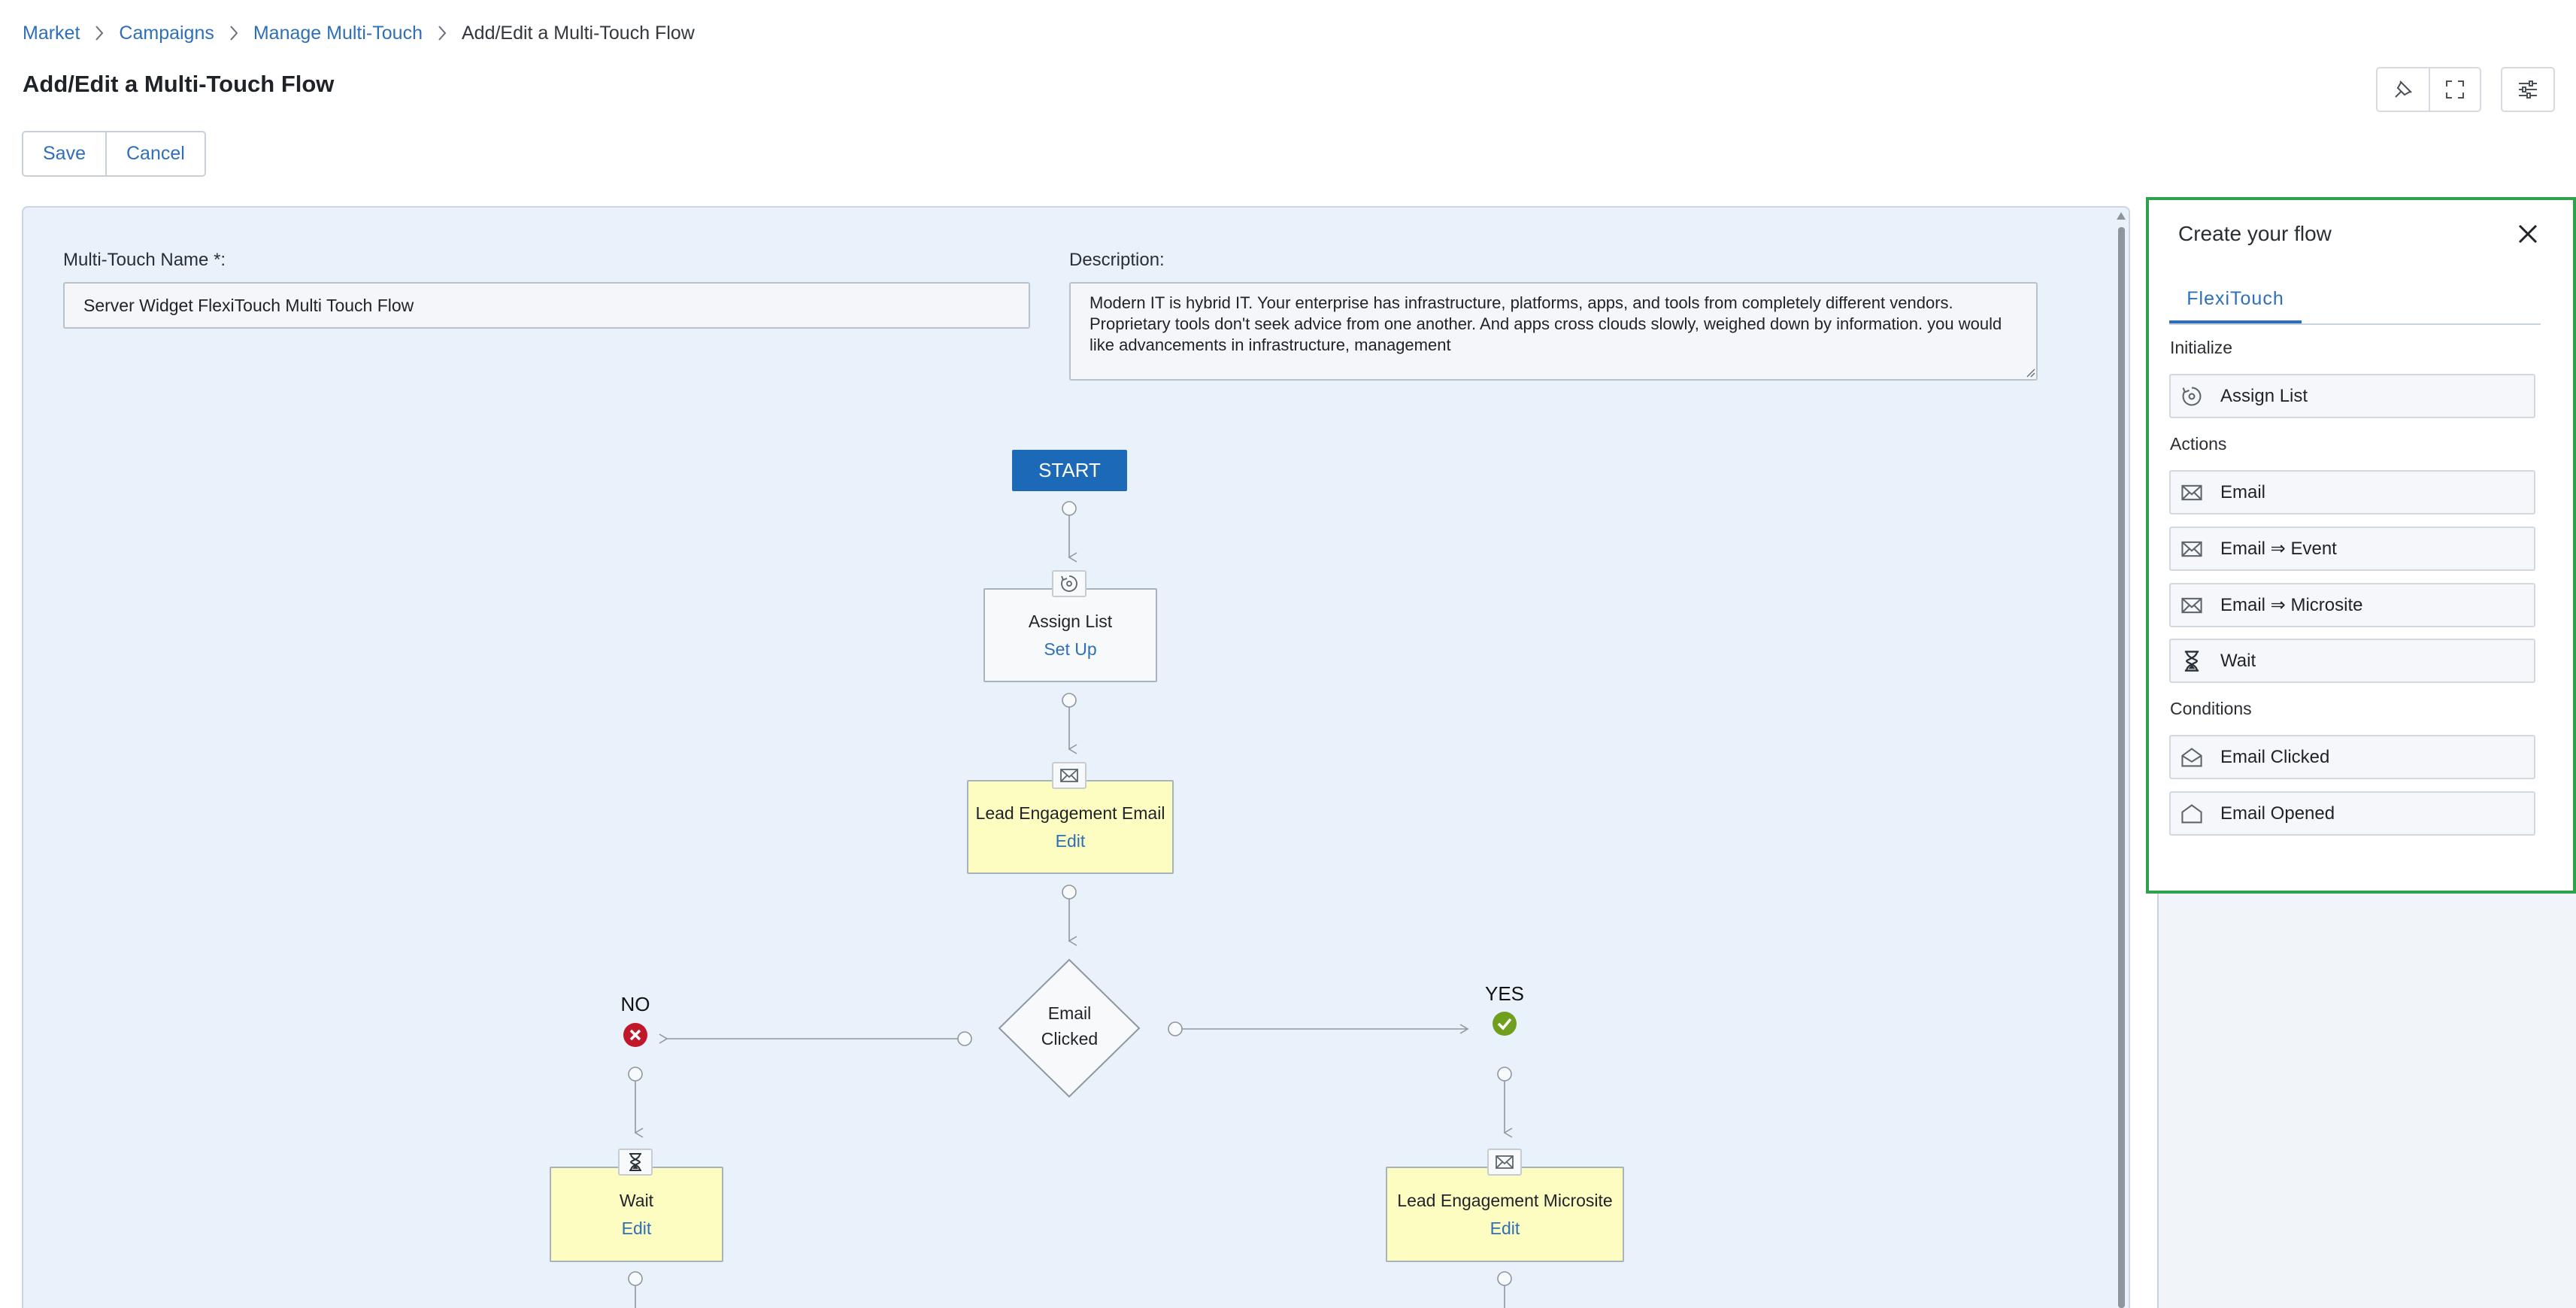 The height and width of the screenshot is (1308, 2576). What do you see at coordinates (2235, 300) in the screenshot?
I see `tab-flexitouch: FlexiTouch` at bounding box center [2235, 300].